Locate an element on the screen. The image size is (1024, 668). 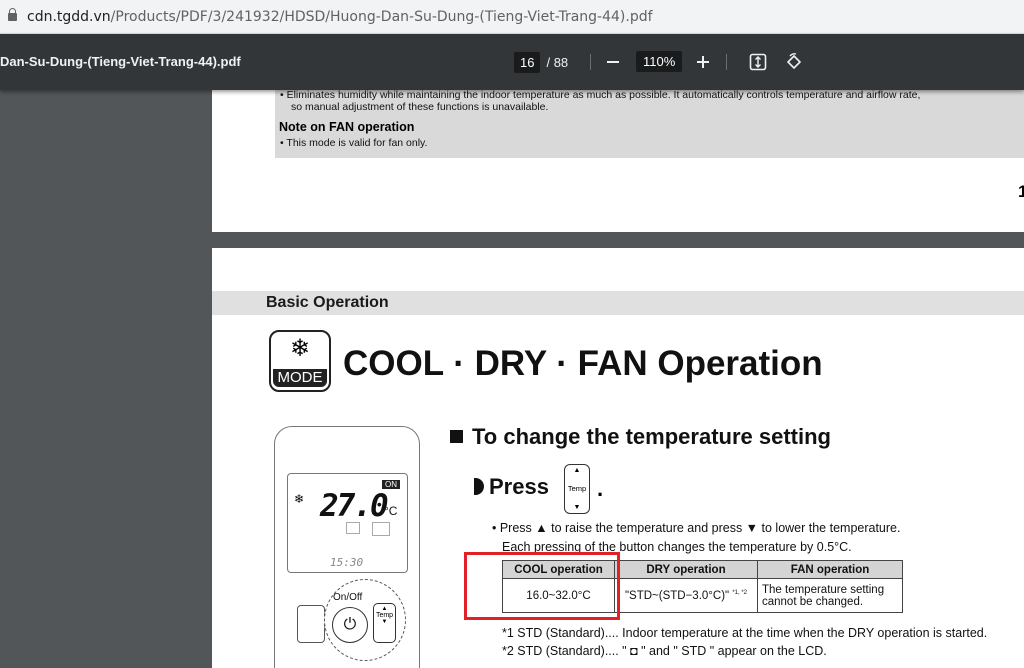
page-number: 1 is located at coordinates (1021, 191).